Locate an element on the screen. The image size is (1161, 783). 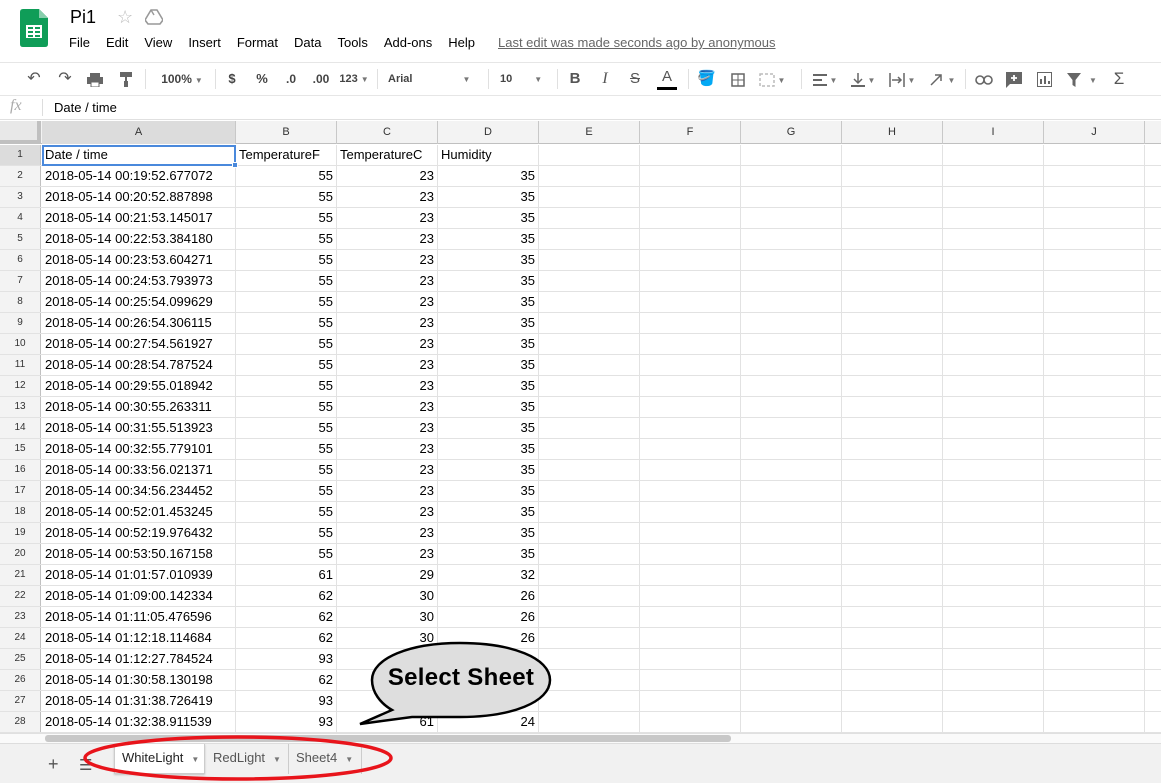
row-header: 9 is located at coordinates (20, 323).